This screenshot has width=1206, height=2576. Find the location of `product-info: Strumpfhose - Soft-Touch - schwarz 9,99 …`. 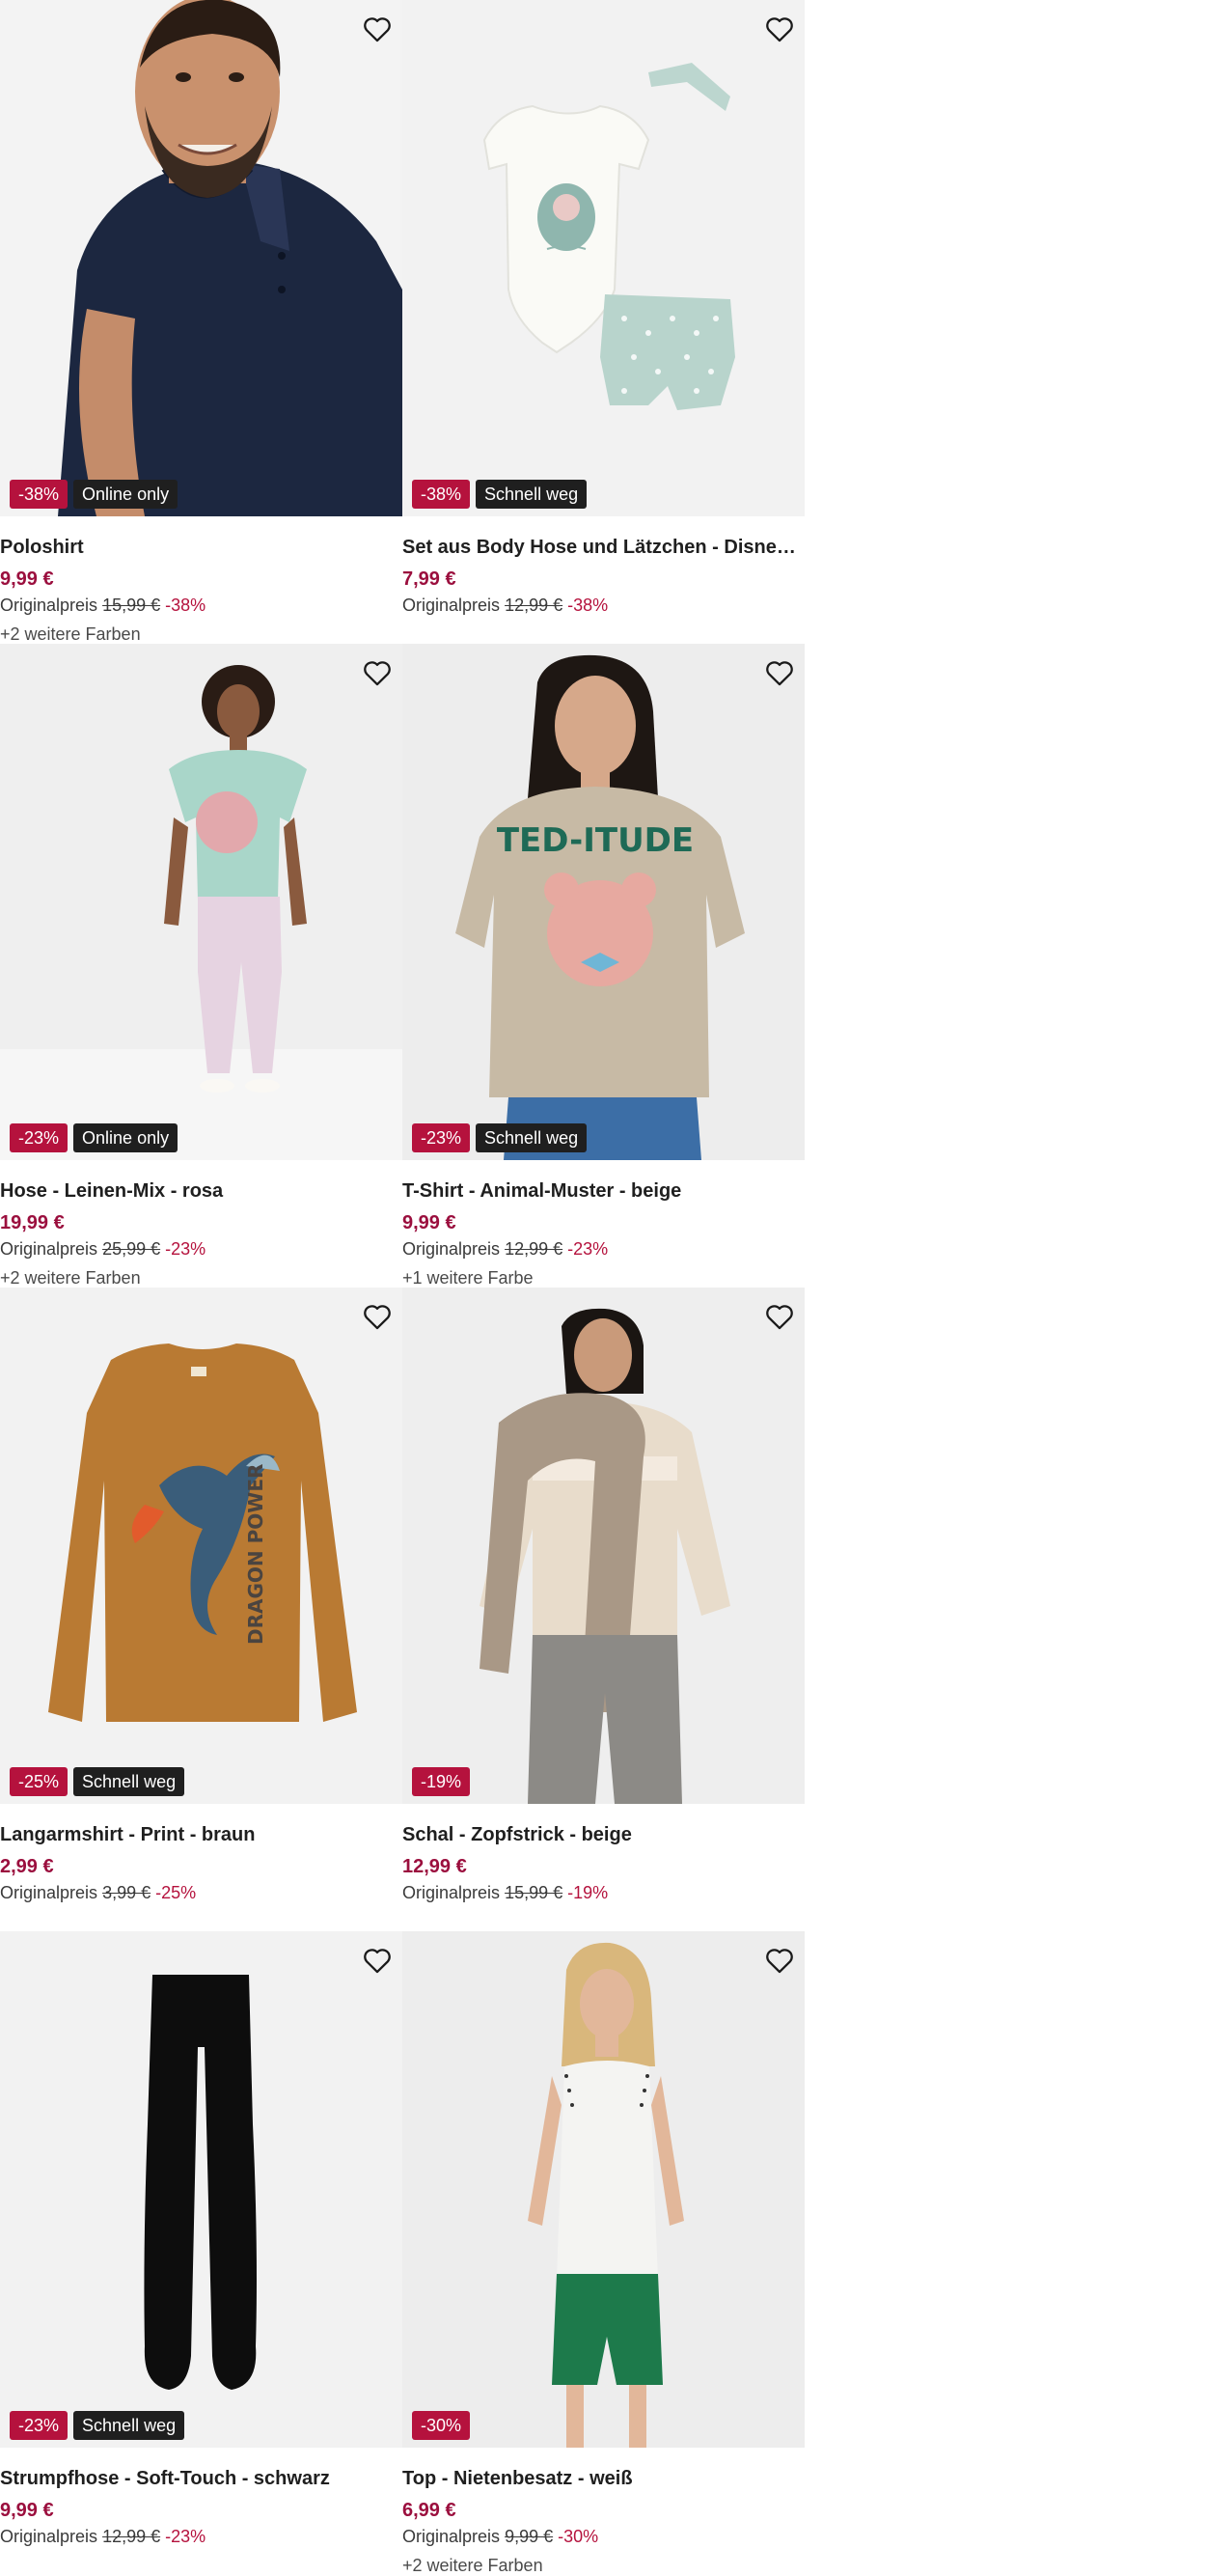

product-info: Strumpfhose - Soft-Touch - schwarz 9,99 … is located at coordinates (201, 2506).